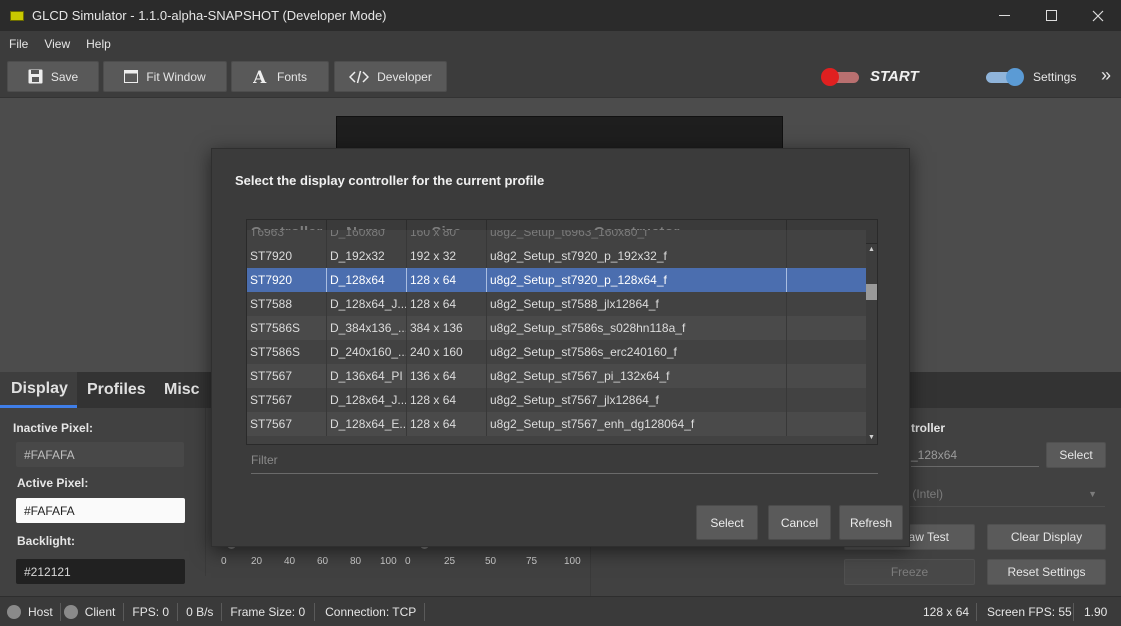  What do you see at coordinates (447, 376) in the screenshot?
I see `cell-size: 136 x 64` at bounding box center [447, 376].